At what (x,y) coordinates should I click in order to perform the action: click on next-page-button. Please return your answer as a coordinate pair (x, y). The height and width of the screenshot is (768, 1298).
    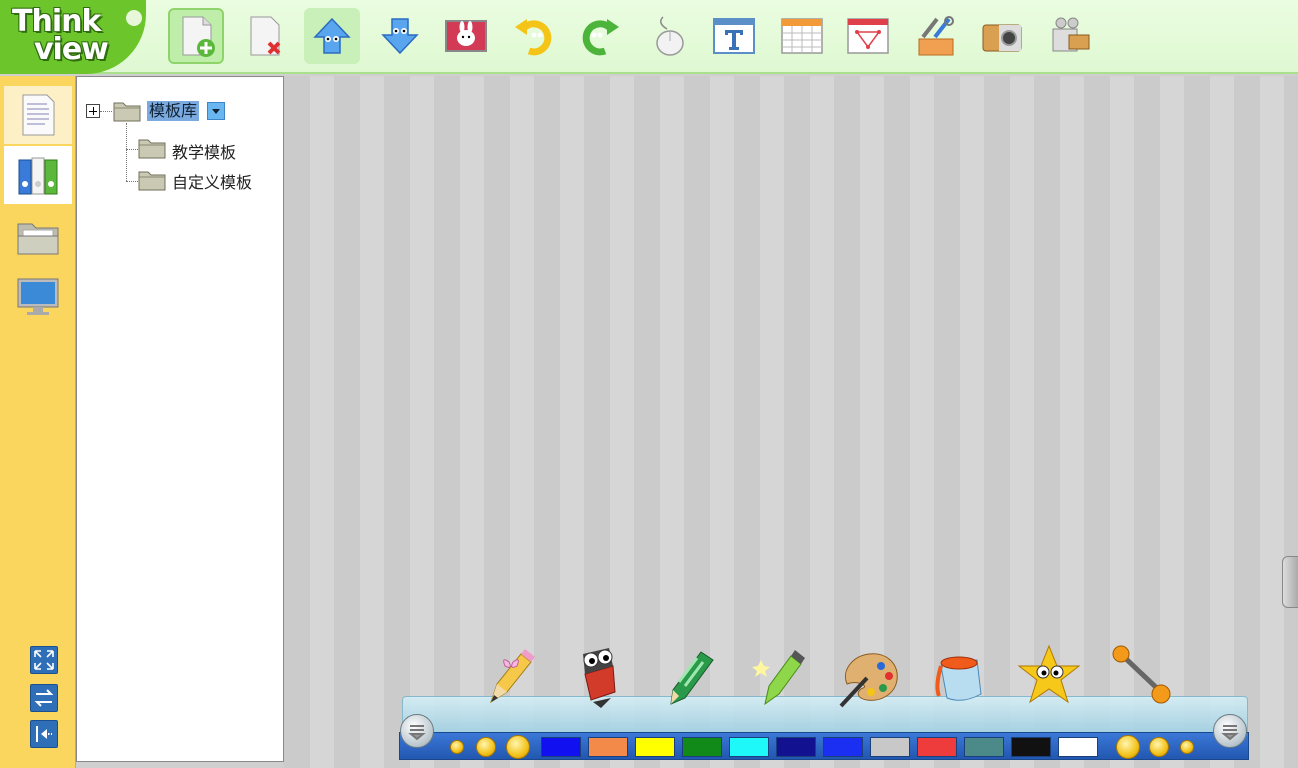
    Looking at the image, I should click on (400, 36).